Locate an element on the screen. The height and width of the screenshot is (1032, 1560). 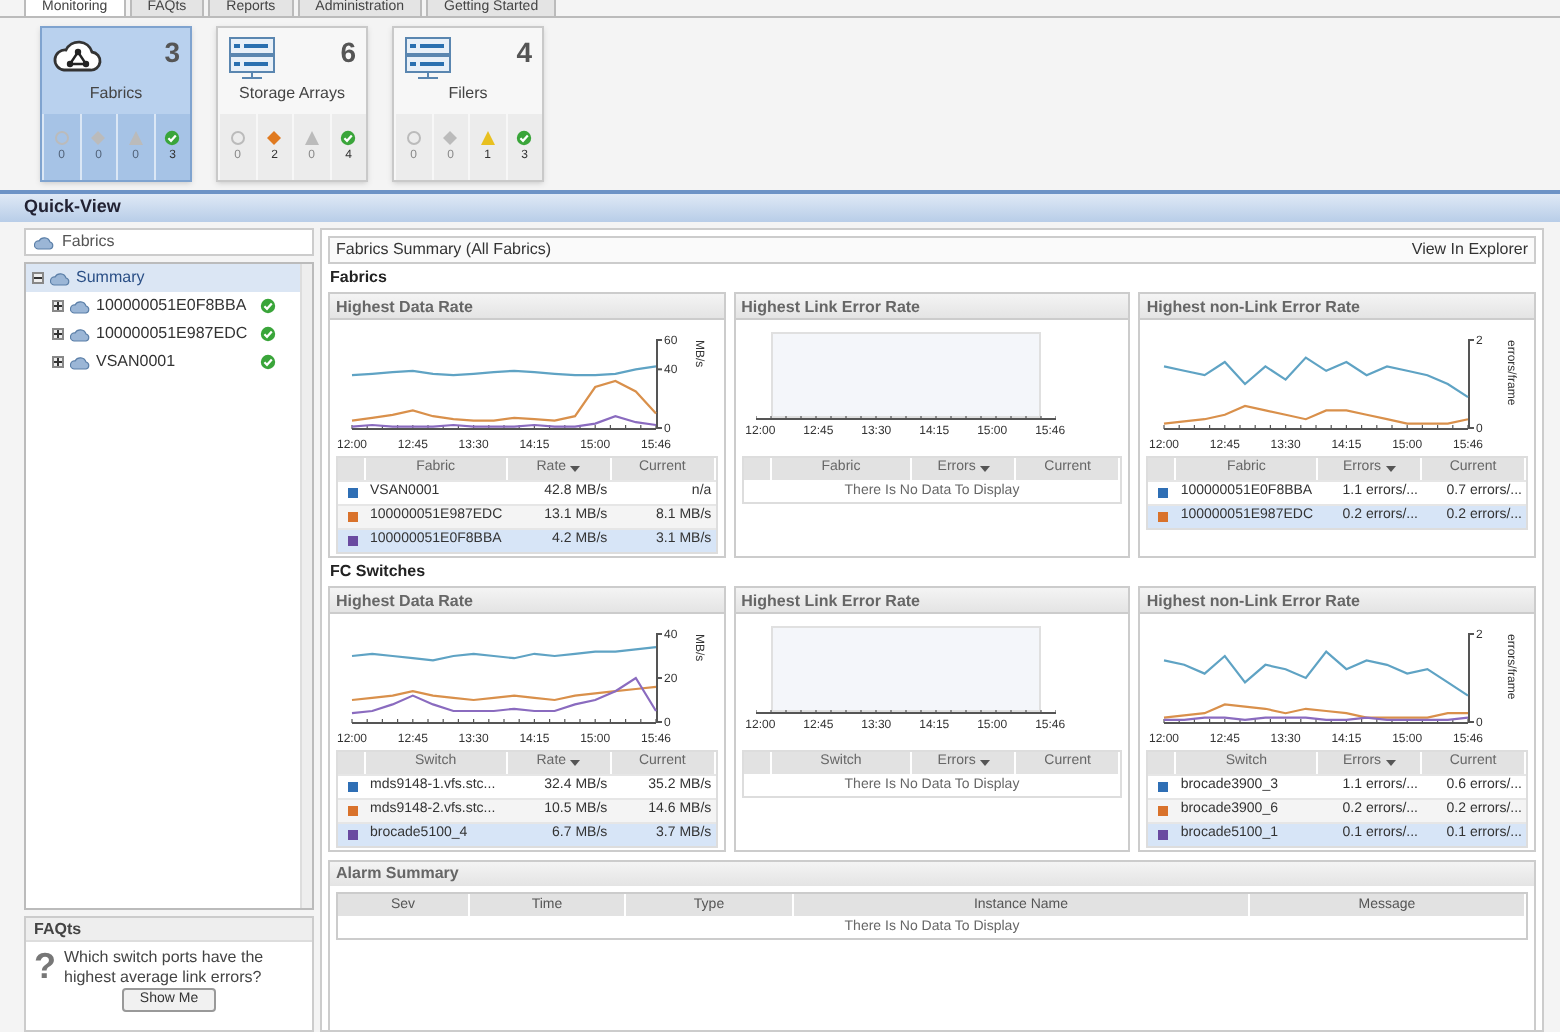
panel-title: Alarm Summary is located at coordinates (932, 874).